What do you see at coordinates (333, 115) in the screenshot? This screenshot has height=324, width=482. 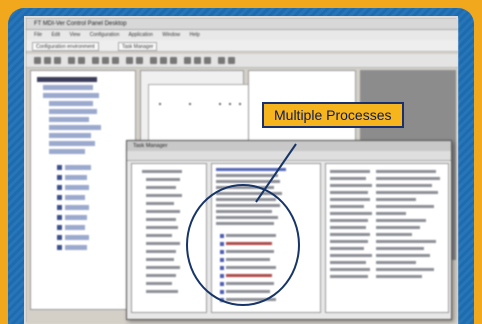 I see `multiple-processes-callout: Multiple Processes` at bounding box center [333, 115].